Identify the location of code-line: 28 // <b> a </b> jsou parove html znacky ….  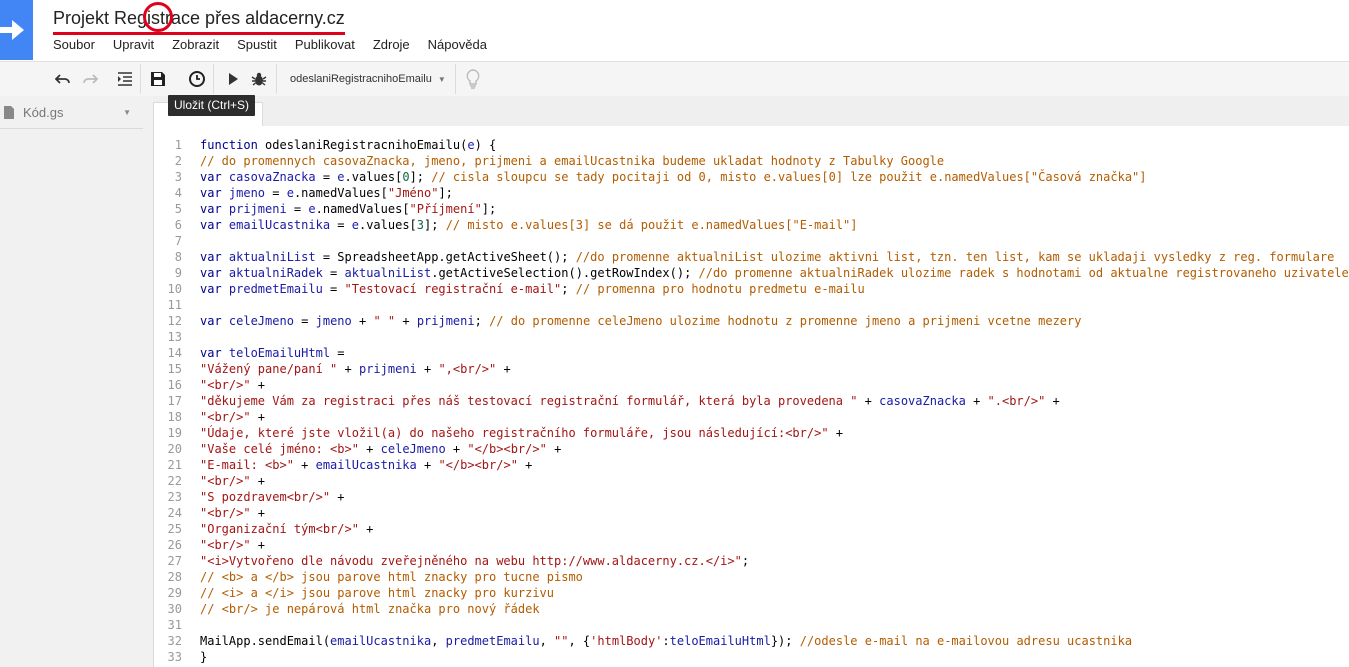
(751, 577).